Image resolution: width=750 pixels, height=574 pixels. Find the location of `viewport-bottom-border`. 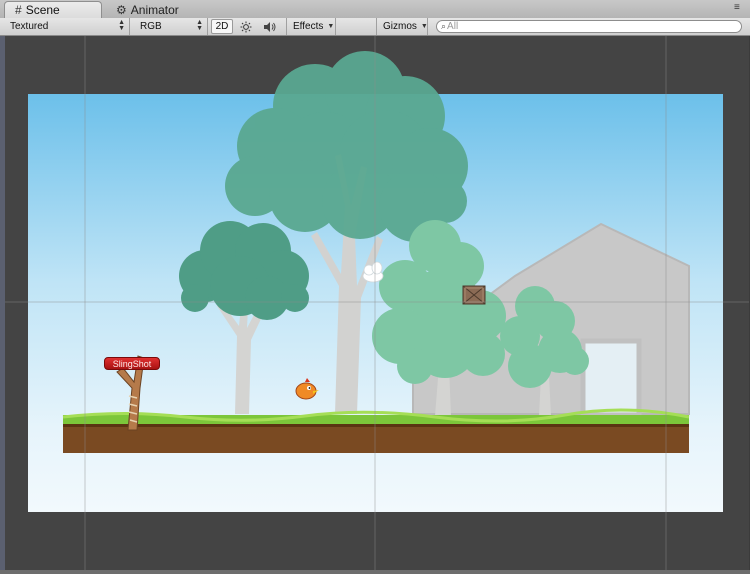

viewport-bottom-border is located at coordinates (375, 572).